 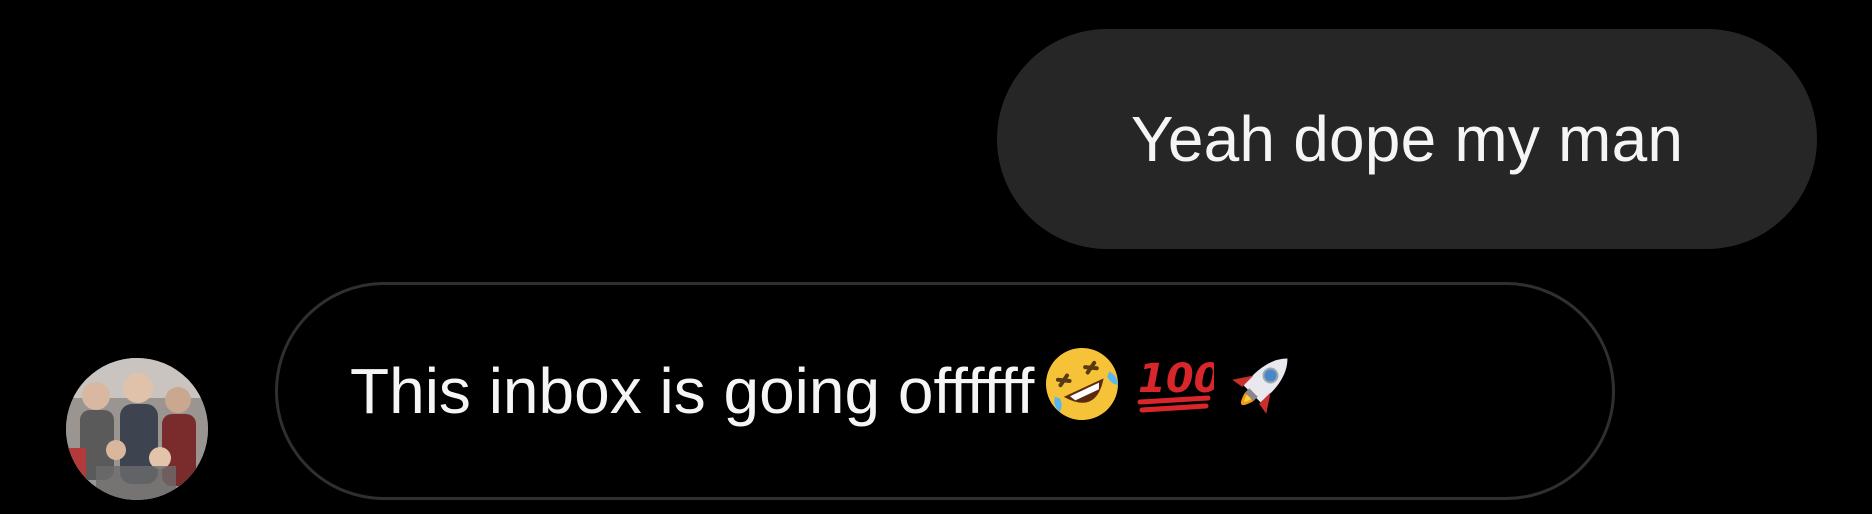 I want to click on sent-message-text: Yeah dope my man, so click(x=1407, y=139).